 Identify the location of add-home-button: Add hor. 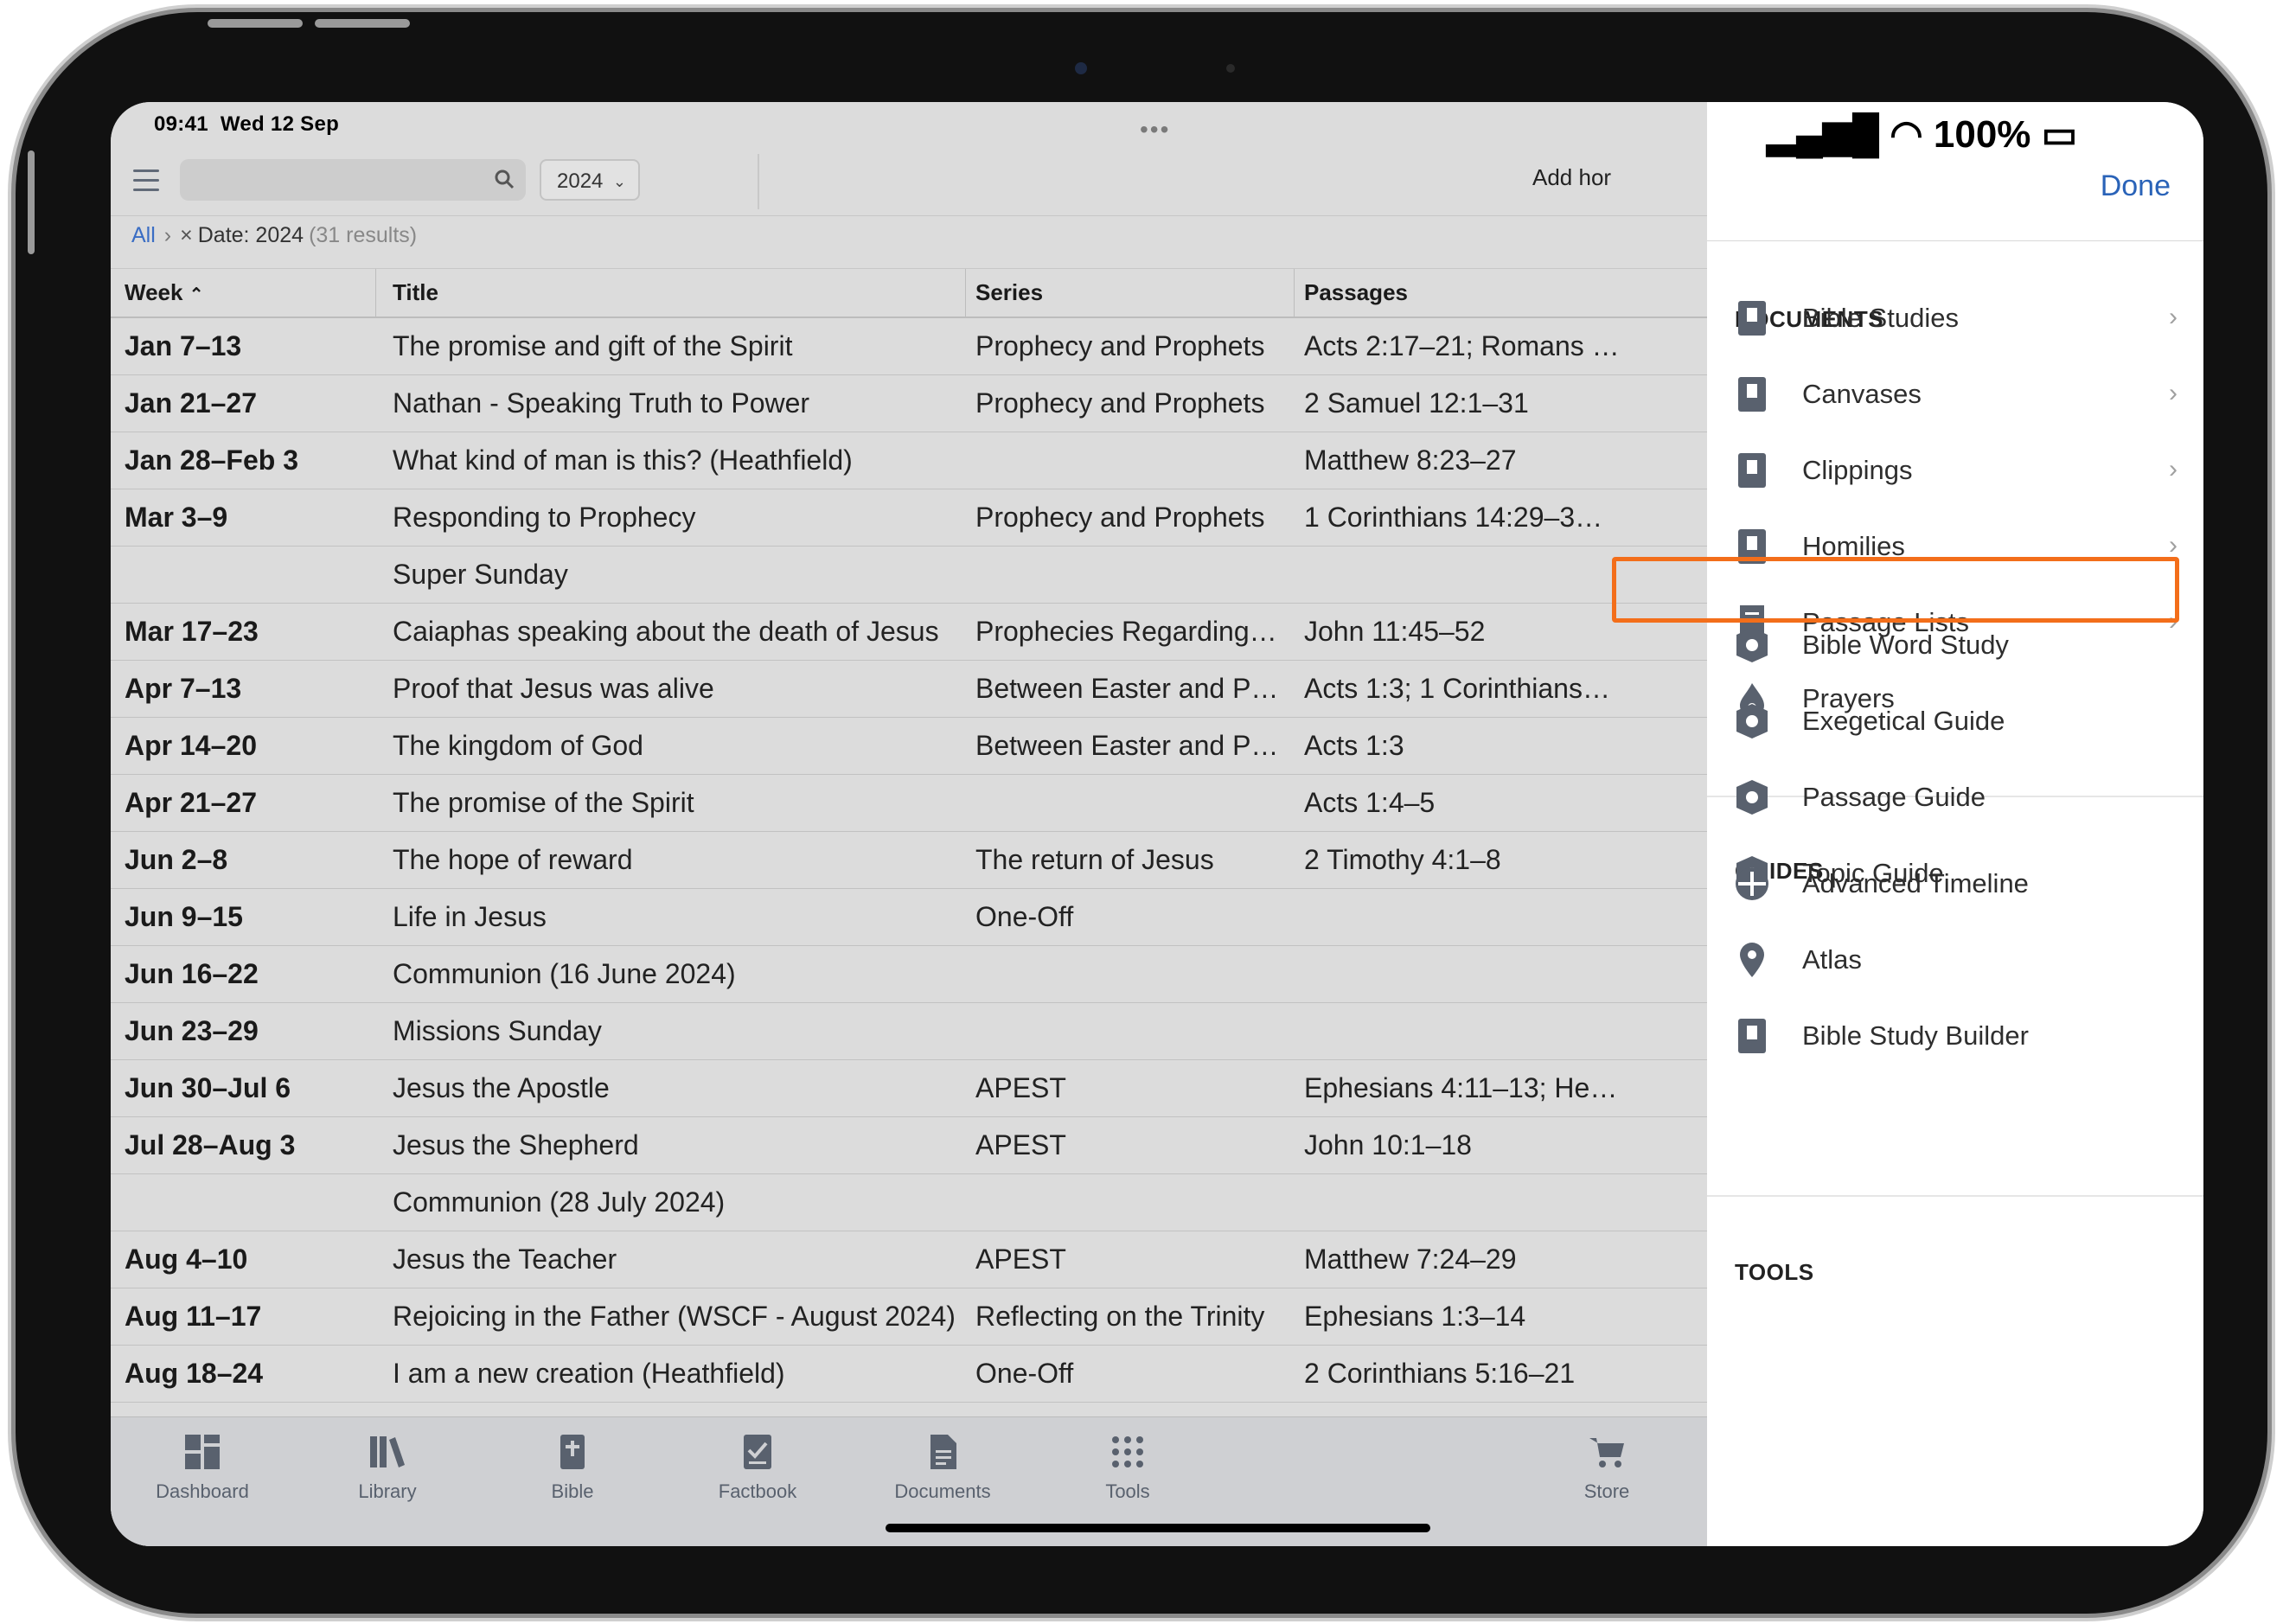
(1571, 177).